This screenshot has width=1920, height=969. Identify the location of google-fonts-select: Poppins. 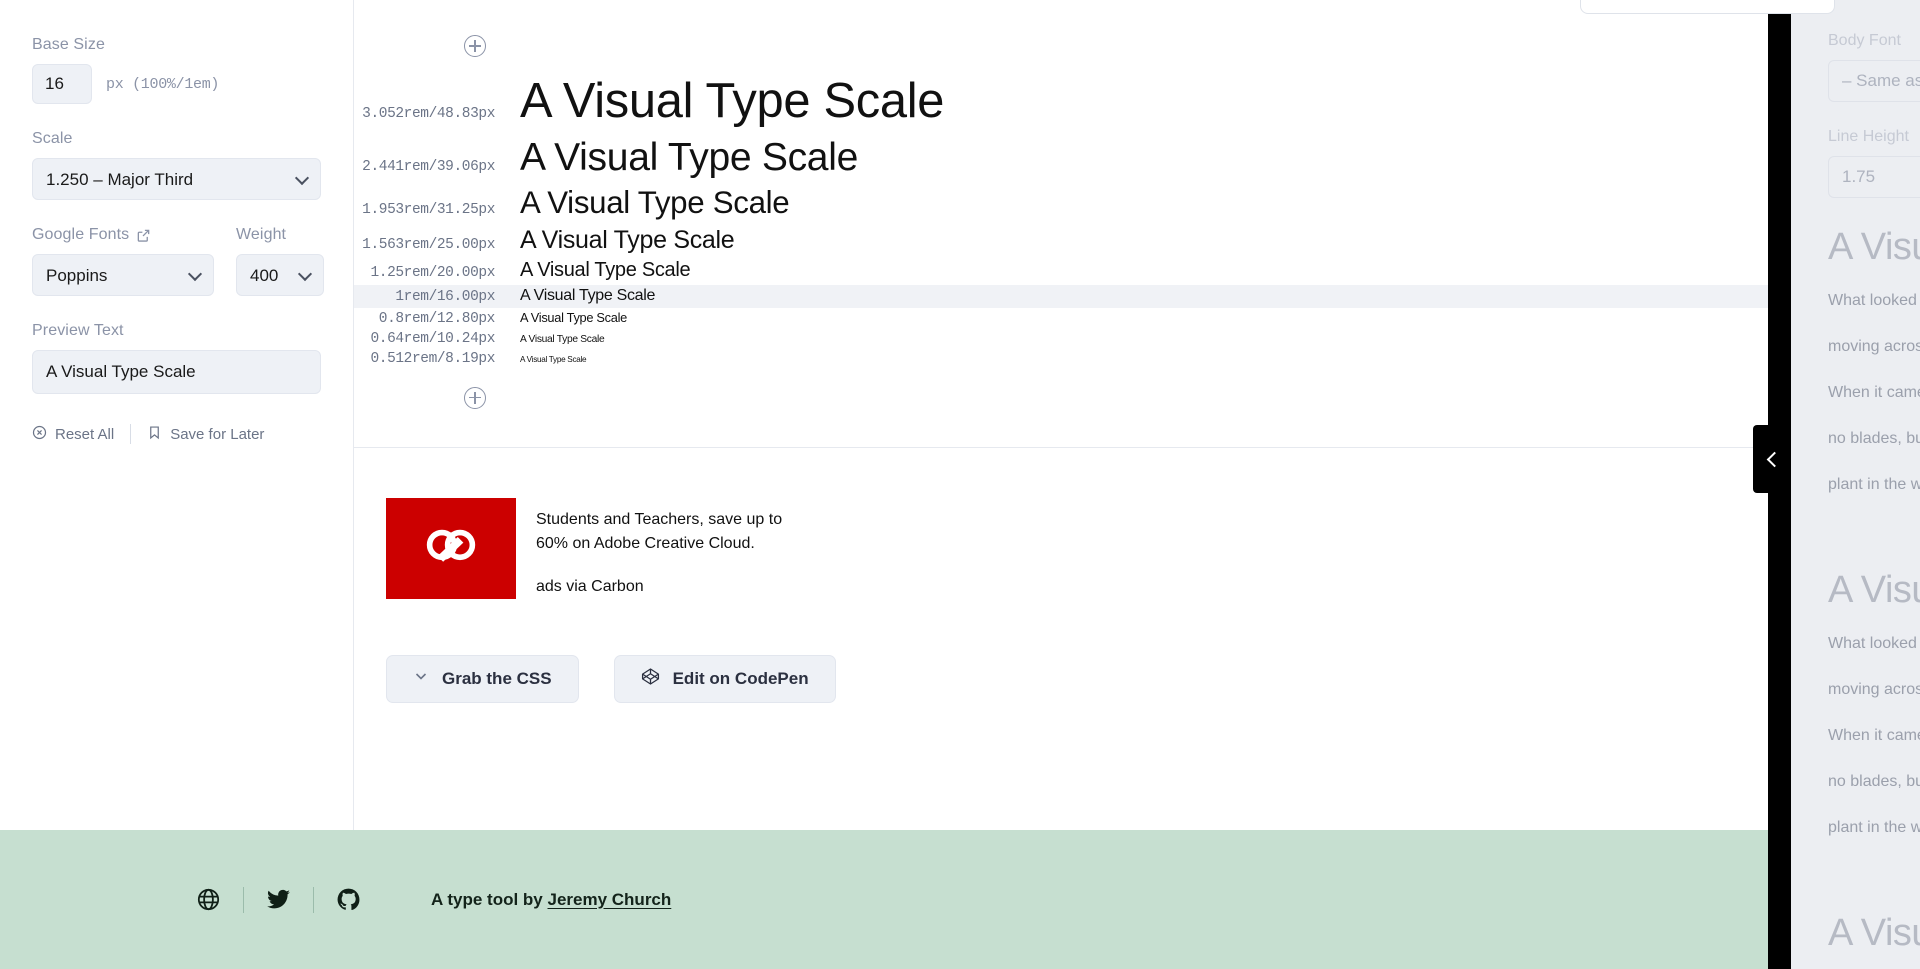
(123, 275).